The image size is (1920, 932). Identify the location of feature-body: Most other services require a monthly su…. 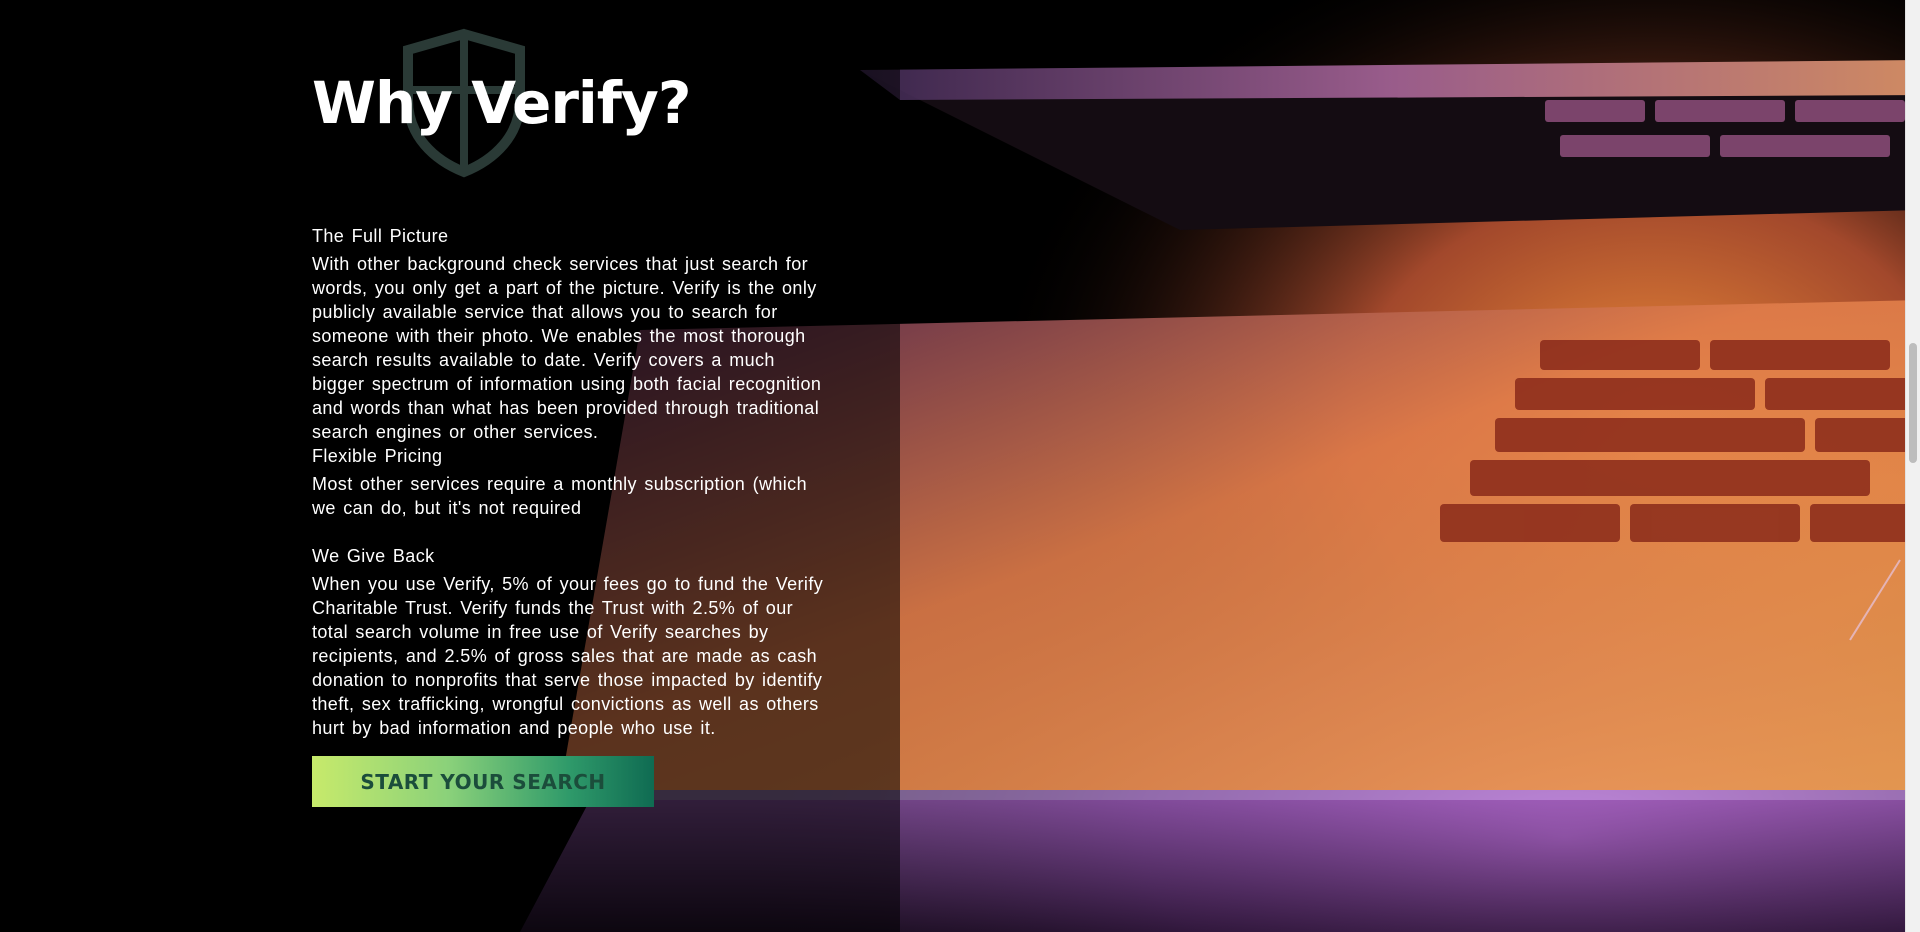
(559, 496).